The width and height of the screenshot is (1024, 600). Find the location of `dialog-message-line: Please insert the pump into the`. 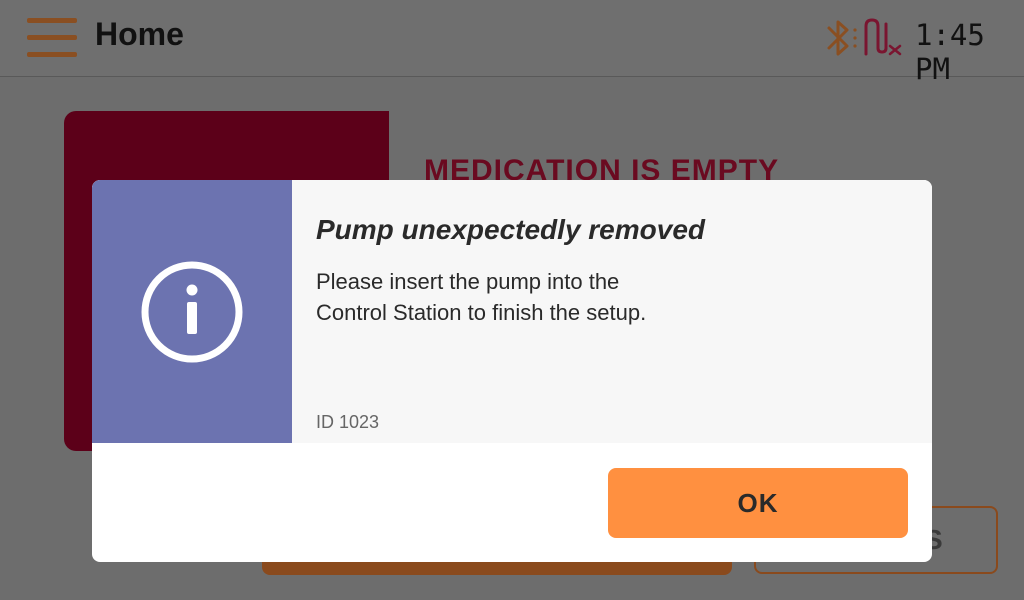

dialog-message-line: Please insert the pump into the is located at coordinates (468, 281).